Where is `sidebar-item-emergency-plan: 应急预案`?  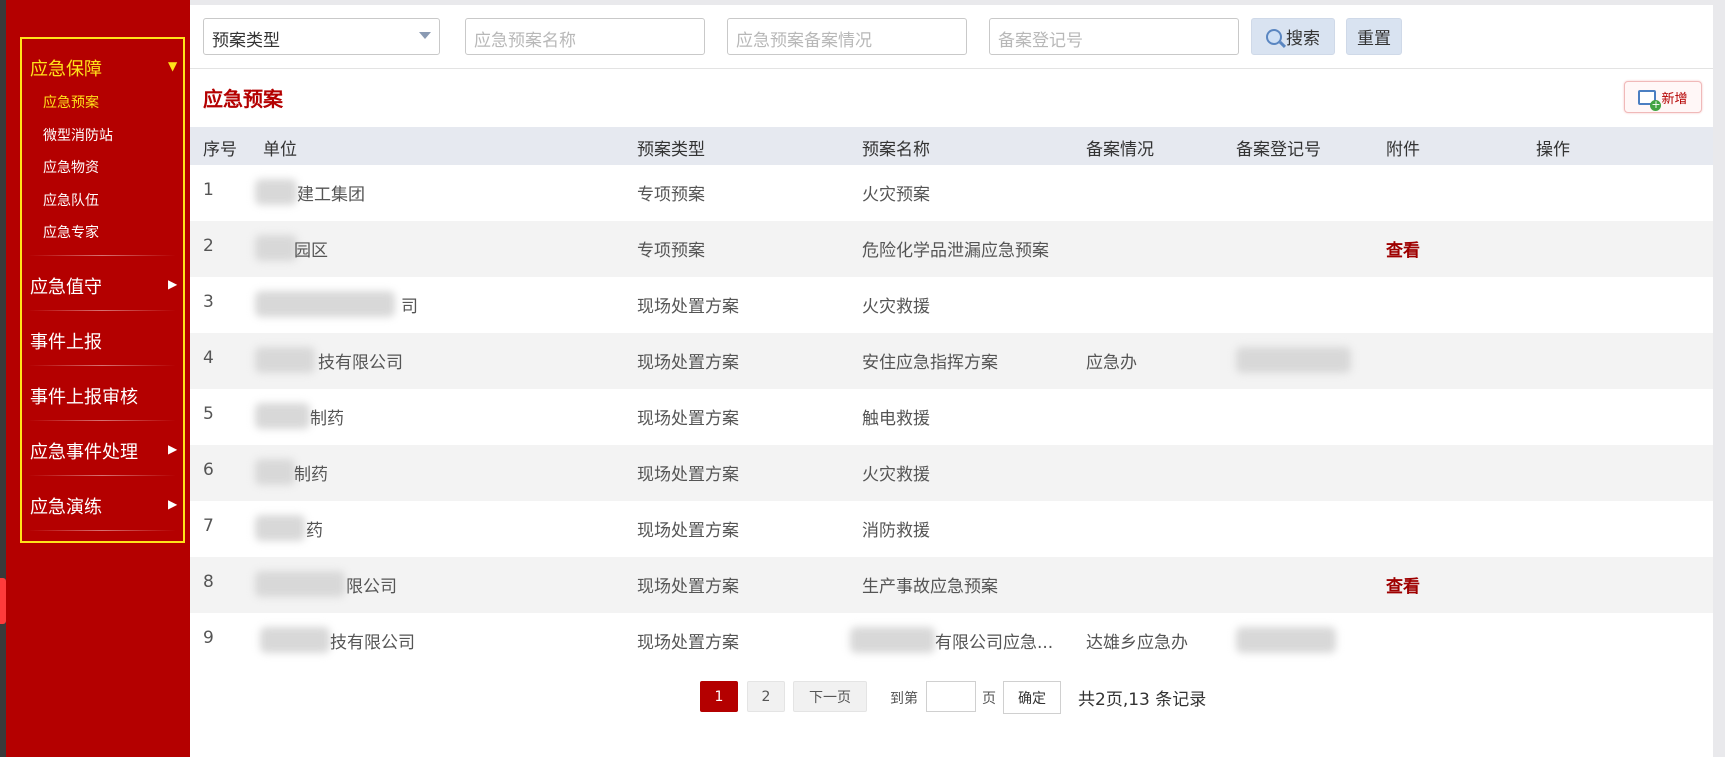 sidebar-item-emergency-plan: 应急预案 is located at coordinates (71, 102).